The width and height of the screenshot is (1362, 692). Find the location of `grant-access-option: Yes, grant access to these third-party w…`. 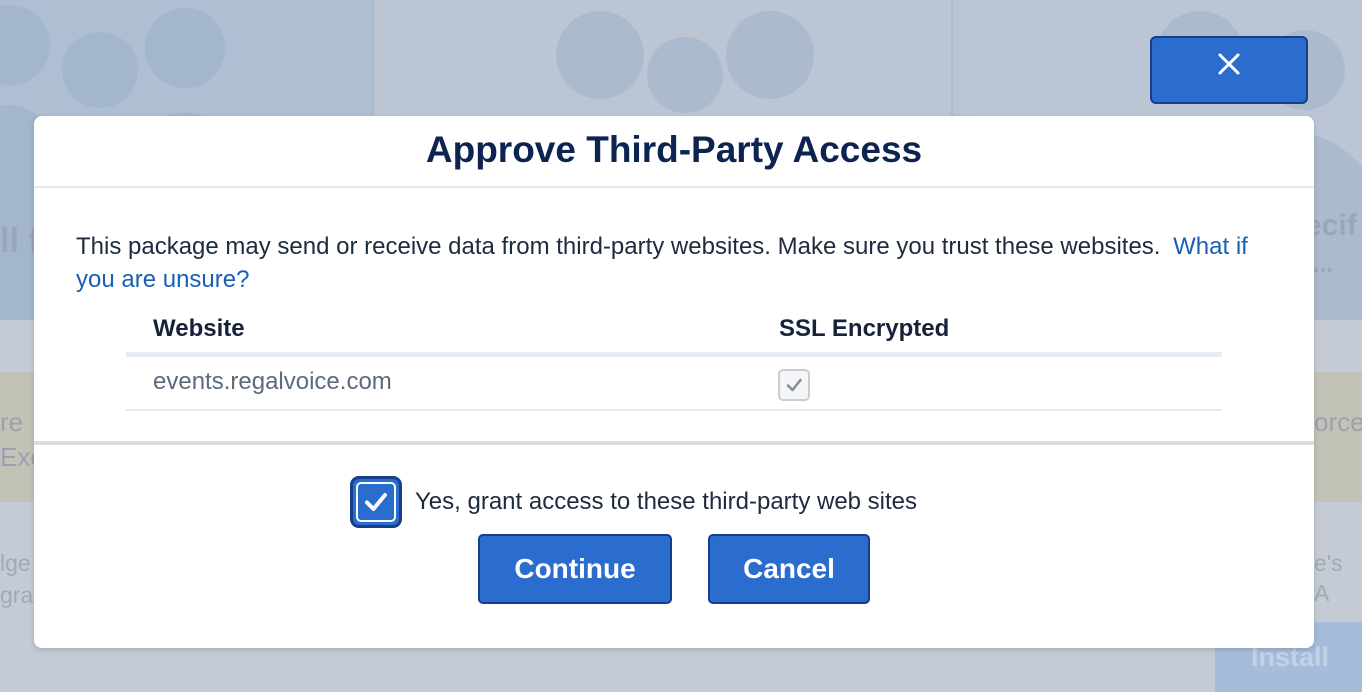

grant-access-option: Yes, grant access to these third-party w… is located at coordinates (633, 502).